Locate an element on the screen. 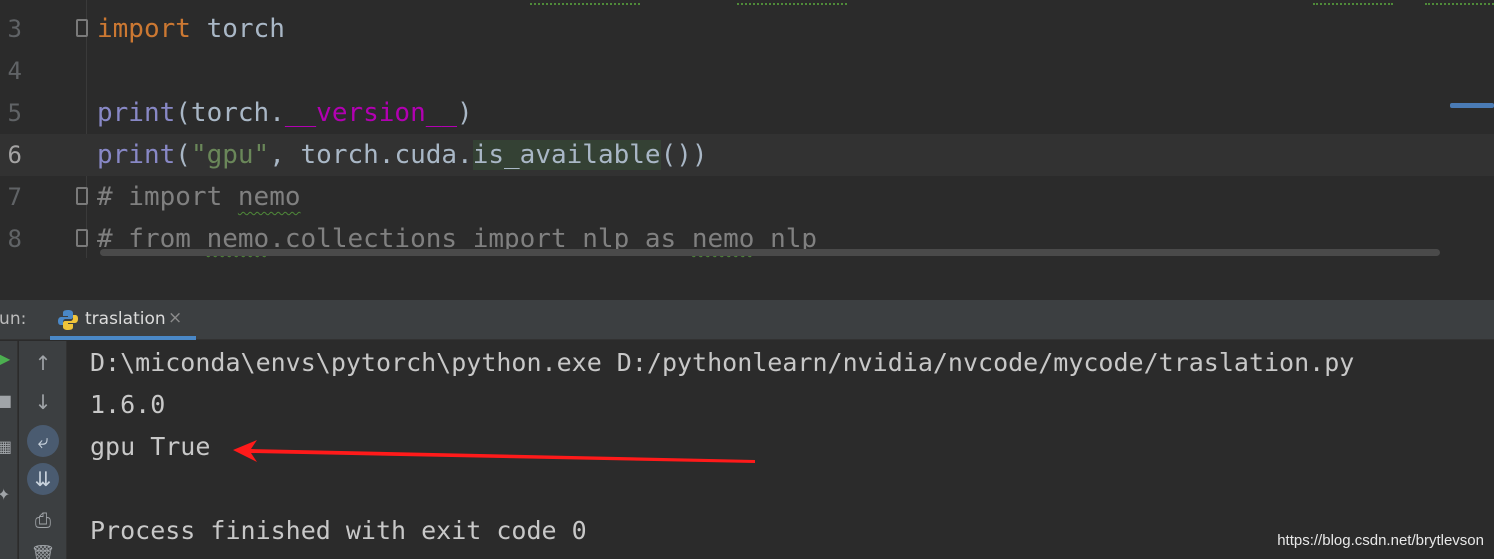 Image resolution: width=1494 pixels, height=559 pixels. close-icon: × is located at coordinates (175, 318).